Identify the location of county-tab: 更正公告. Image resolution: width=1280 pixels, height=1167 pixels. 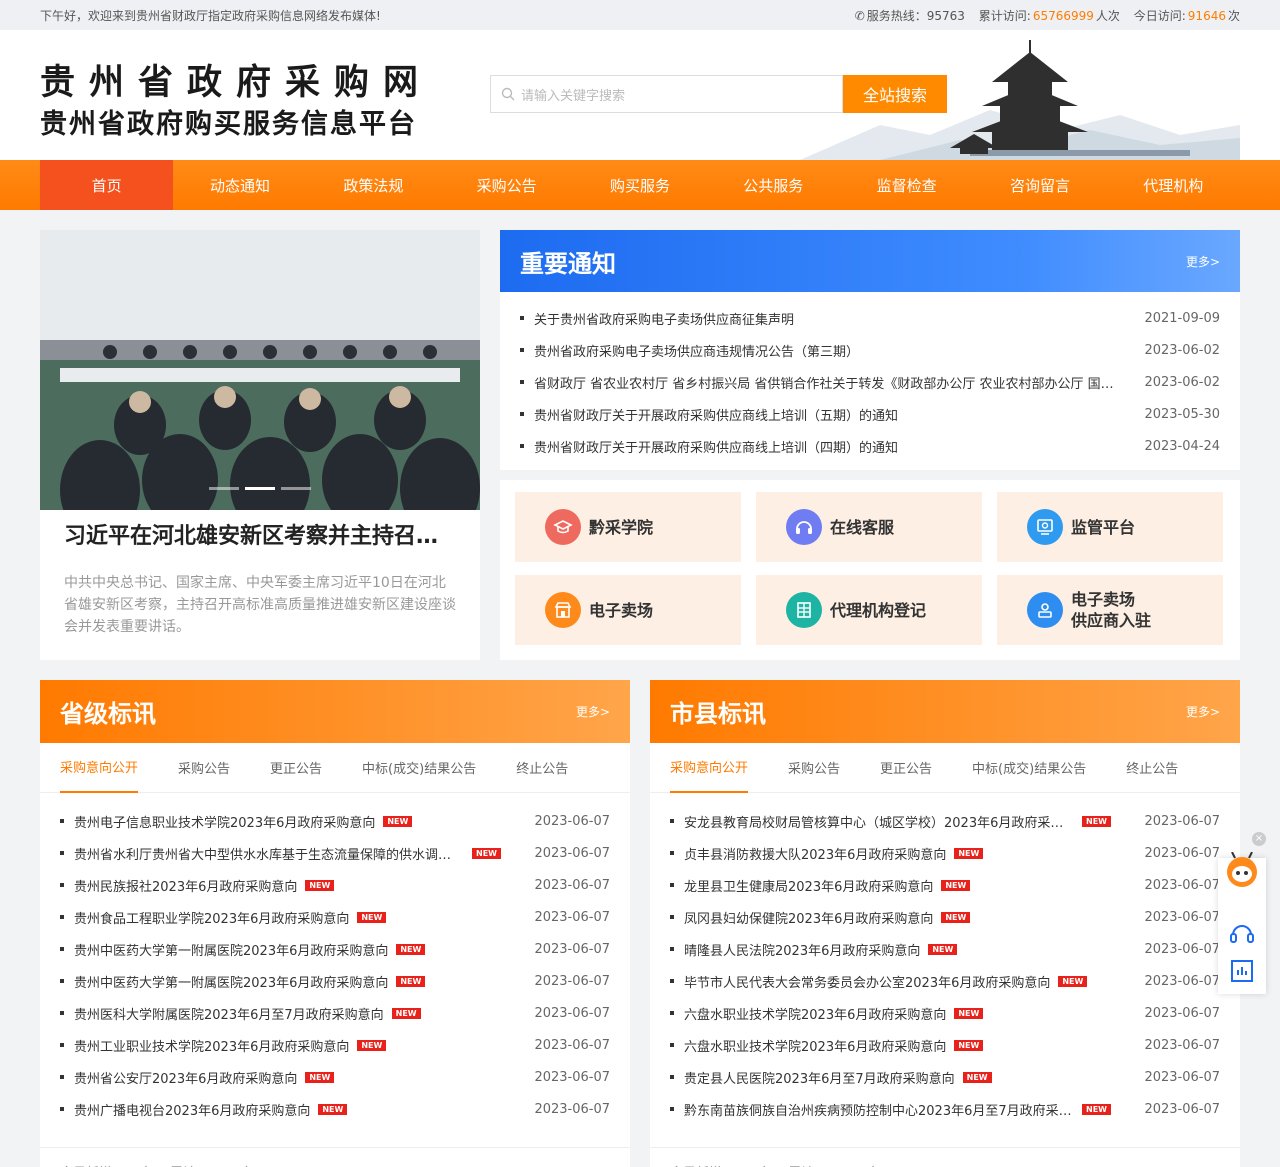
(906, 768).